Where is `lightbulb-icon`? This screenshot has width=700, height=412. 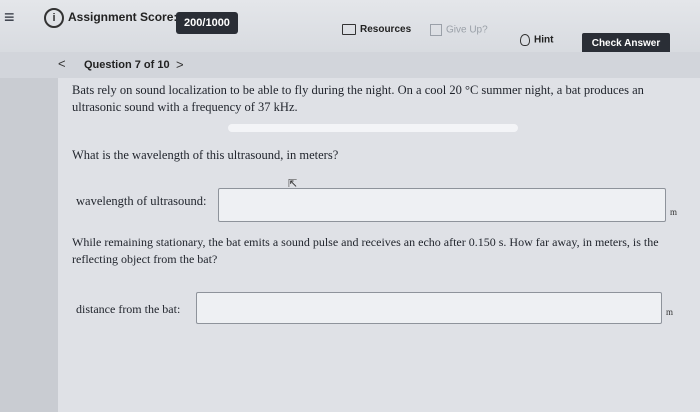 lightbulb-icon is located at coordinates (525, 40).